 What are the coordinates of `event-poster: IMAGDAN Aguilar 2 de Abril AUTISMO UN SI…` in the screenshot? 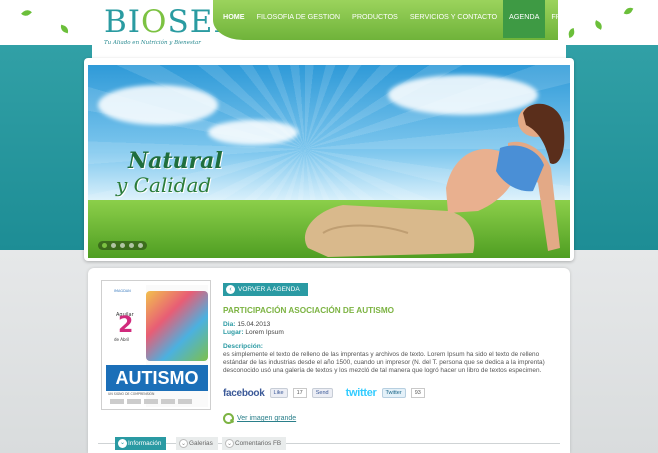 It's located at (156, 345).